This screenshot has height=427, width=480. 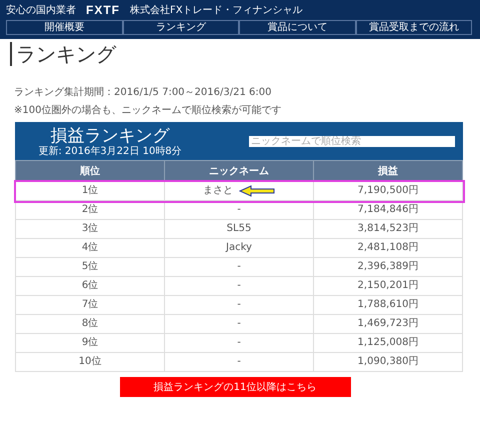 I want to click on table-cell: 1,125,008円, so click(x=388, y=343).